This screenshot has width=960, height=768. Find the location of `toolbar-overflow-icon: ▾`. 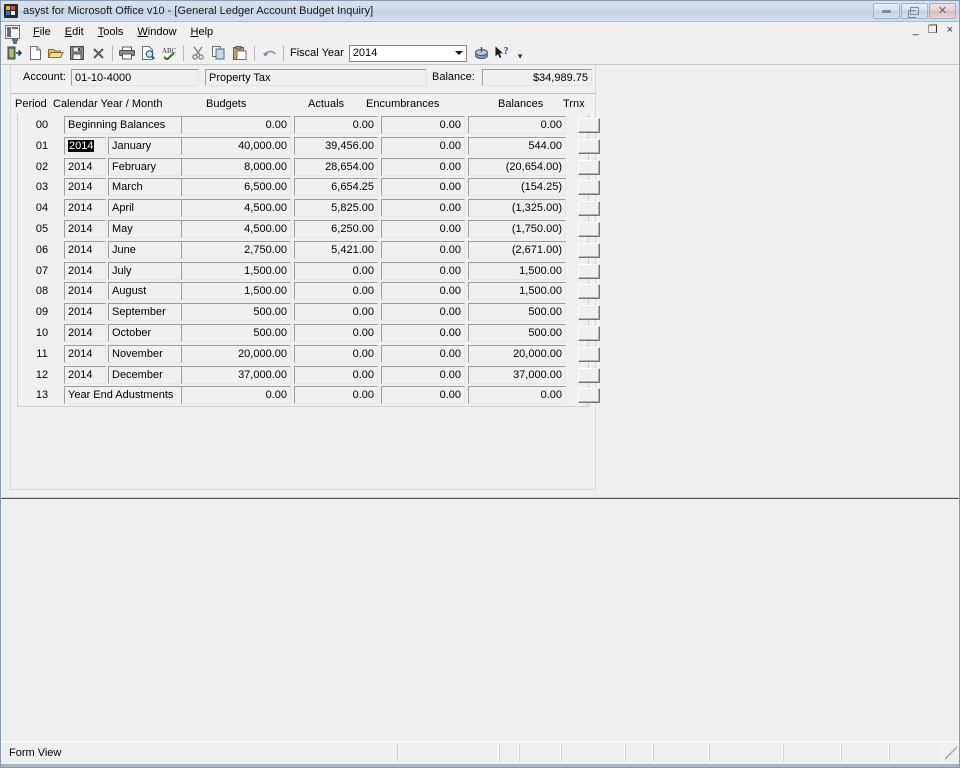

toolbar-overflow-icon: ▾ is located at coordinates (520, 57).